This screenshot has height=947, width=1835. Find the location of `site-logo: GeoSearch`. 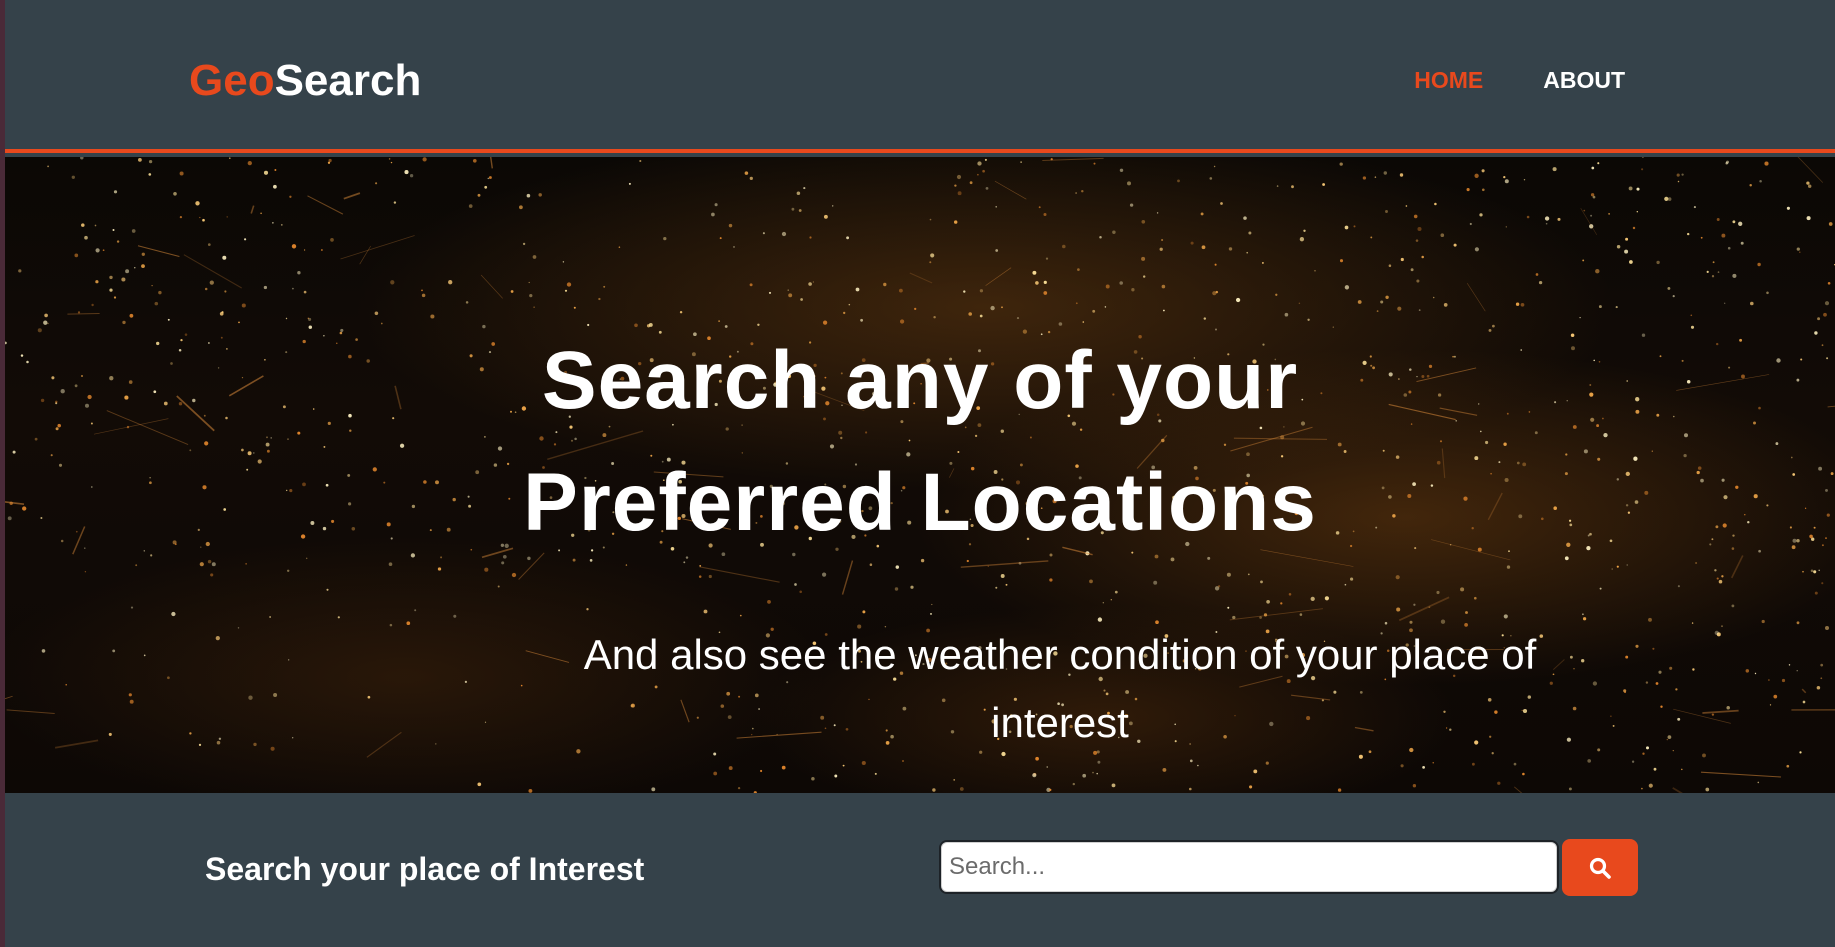

site-logo: GeoSearch is located at coordinates (305, 81).